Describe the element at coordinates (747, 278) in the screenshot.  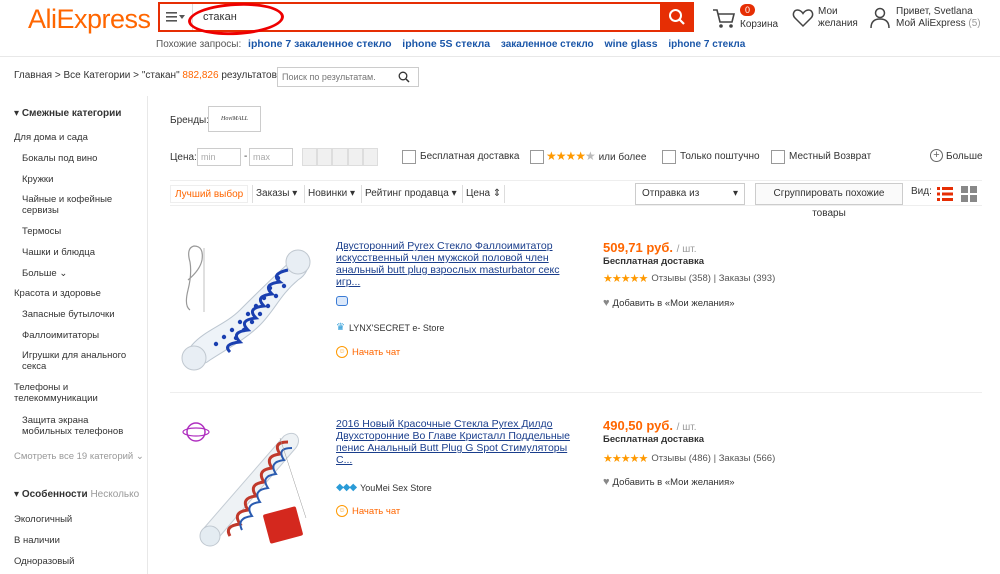
I see `orders-link: Заказы (393)` at that location.